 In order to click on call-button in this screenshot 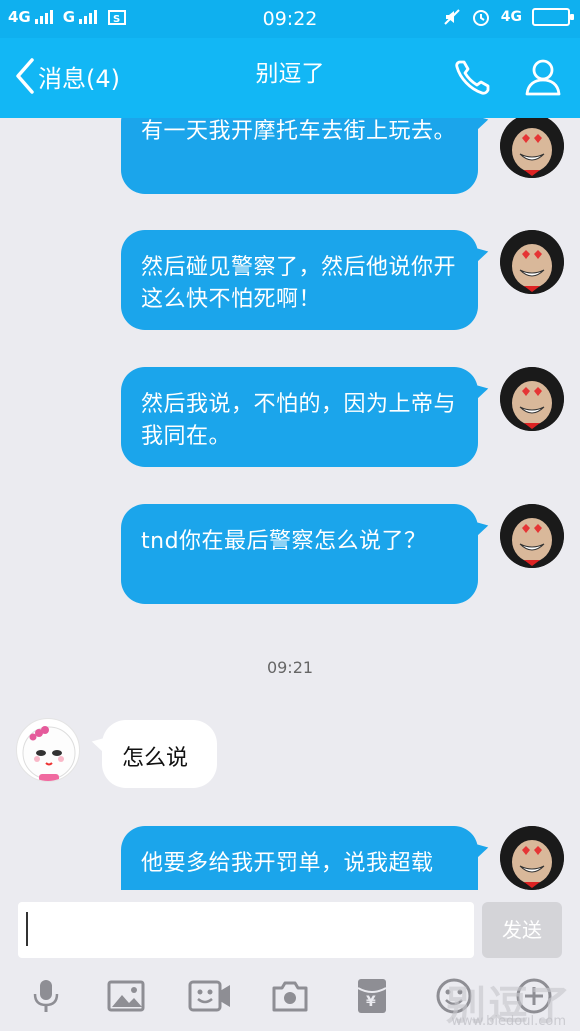, I will do `click(473, 77)`.